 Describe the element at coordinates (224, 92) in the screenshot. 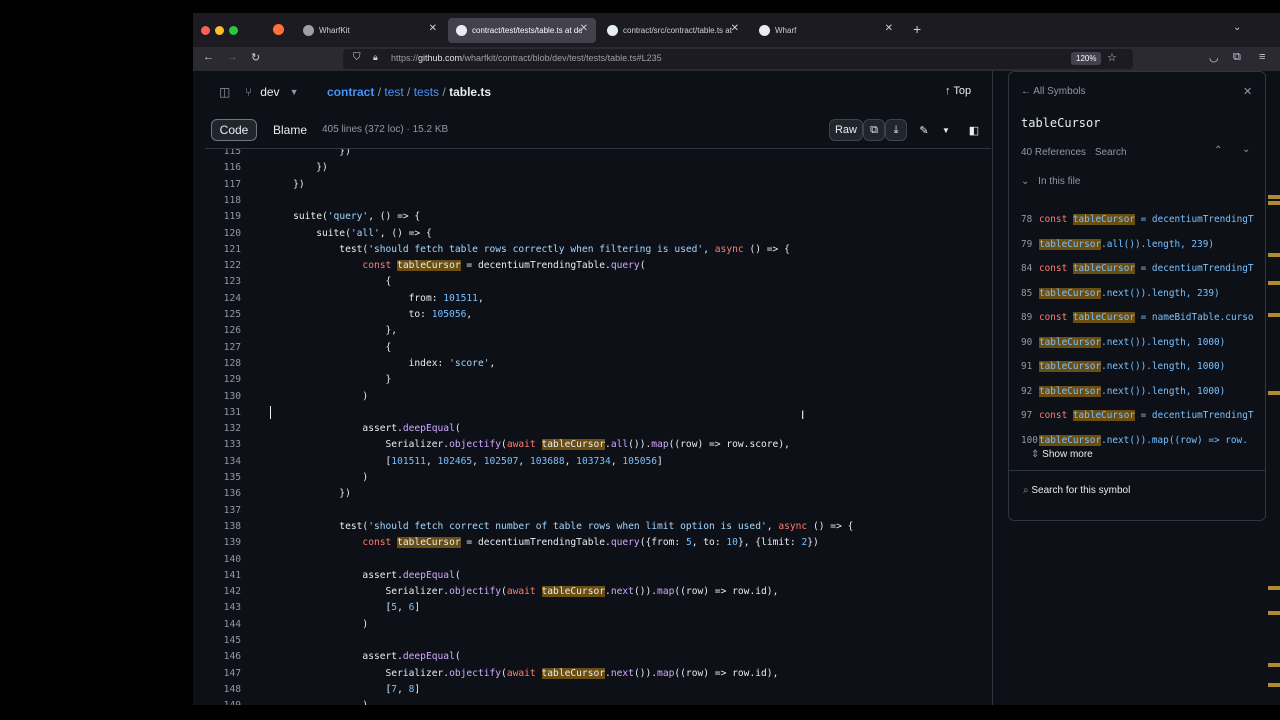

I see `sidebar-toggle-icon: ◫` at that location.